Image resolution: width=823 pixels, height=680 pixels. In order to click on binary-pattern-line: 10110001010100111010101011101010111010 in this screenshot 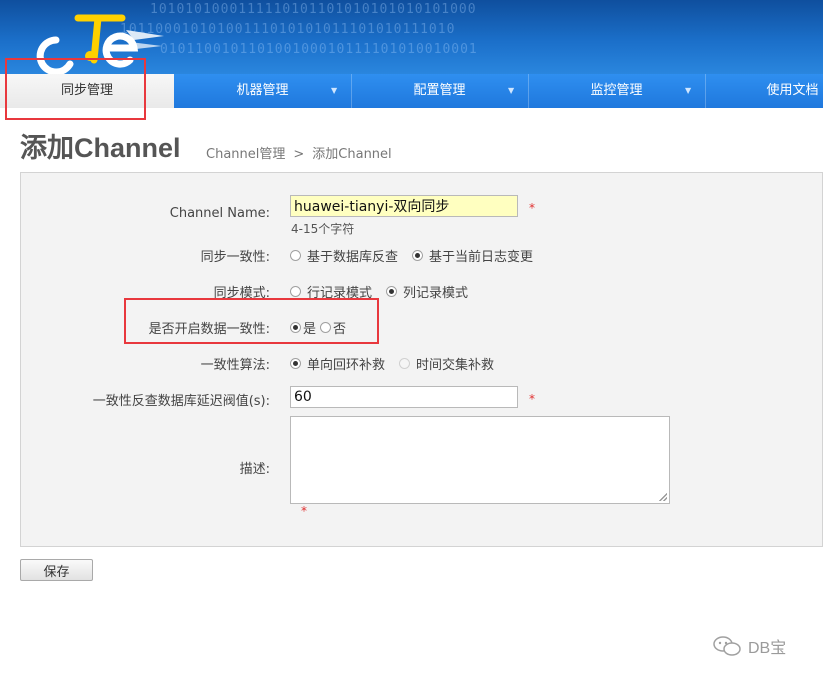, I will do `click(288, 29)`.